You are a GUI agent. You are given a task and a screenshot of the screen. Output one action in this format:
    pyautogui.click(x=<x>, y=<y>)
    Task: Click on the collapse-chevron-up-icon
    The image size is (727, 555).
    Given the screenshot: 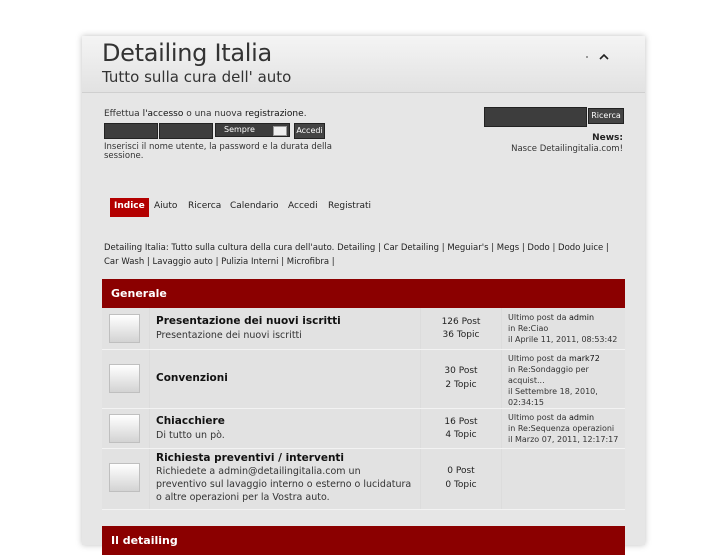 What is the action you would take?
    pyautogui.click(x=604, y=57)
    